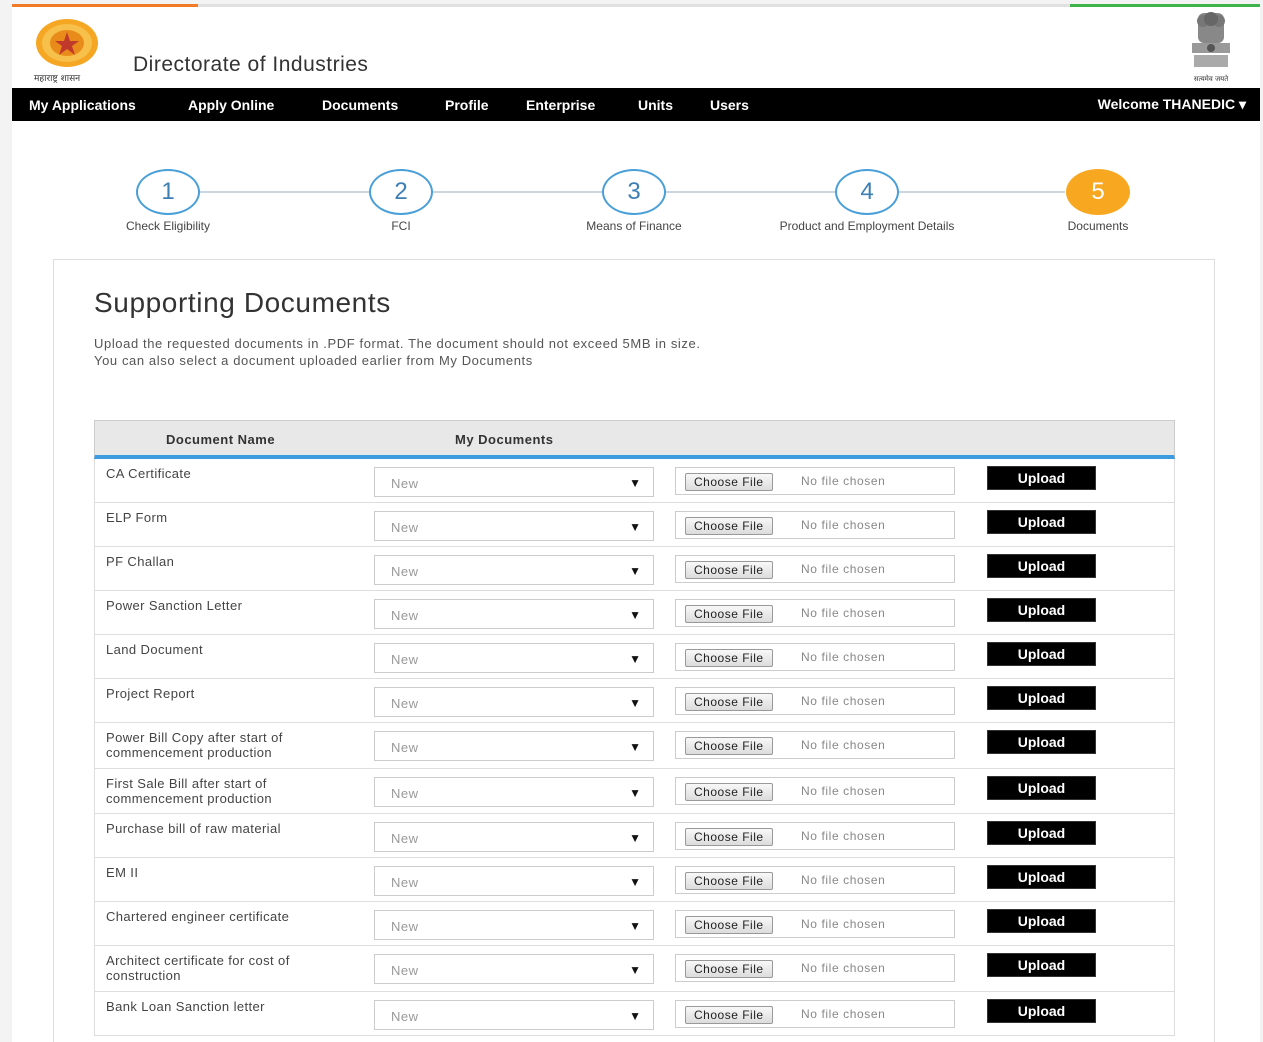 This screenshot has width=1263, height=1042. I want to click on table-row: EM II New ▼ Choose File No file chosen Upload, so click(634, 880).